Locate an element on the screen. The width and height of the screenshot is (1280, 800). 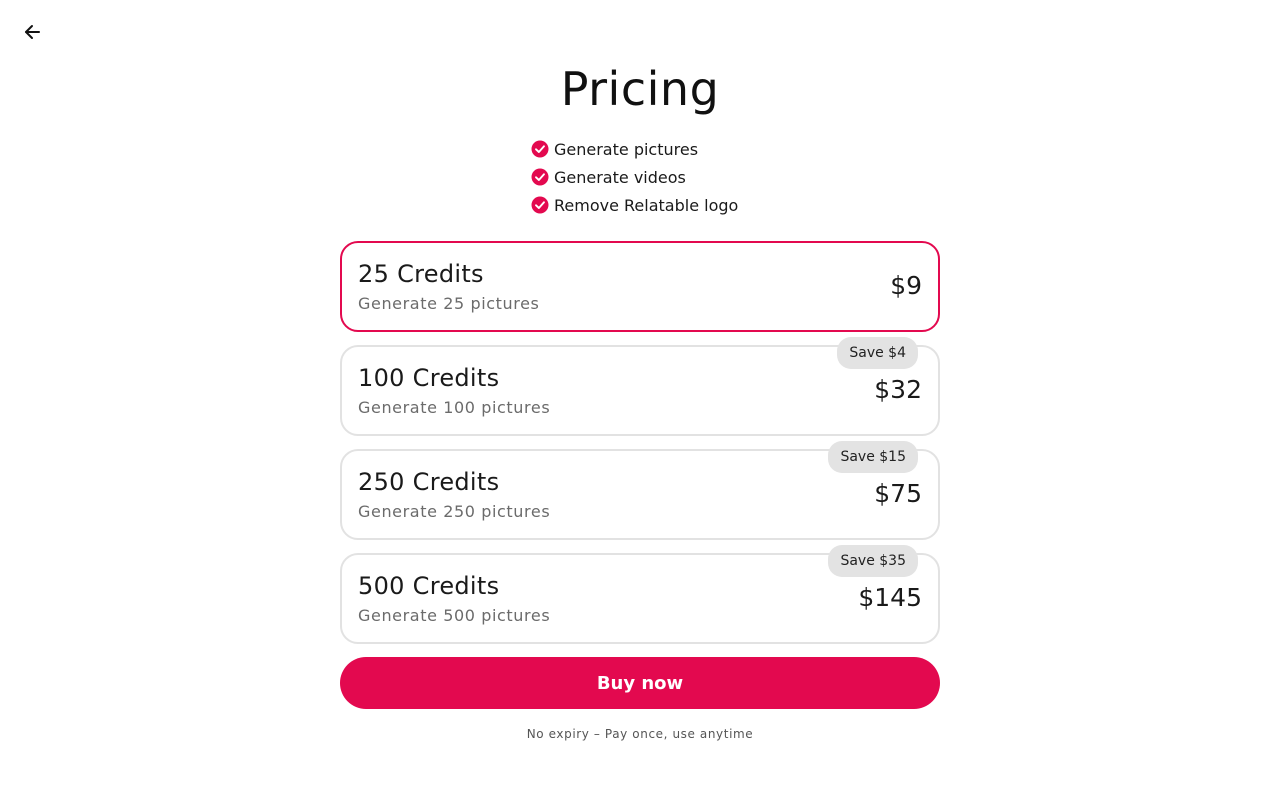
save-badge: Save $35 is located at coordinates (873, 561).